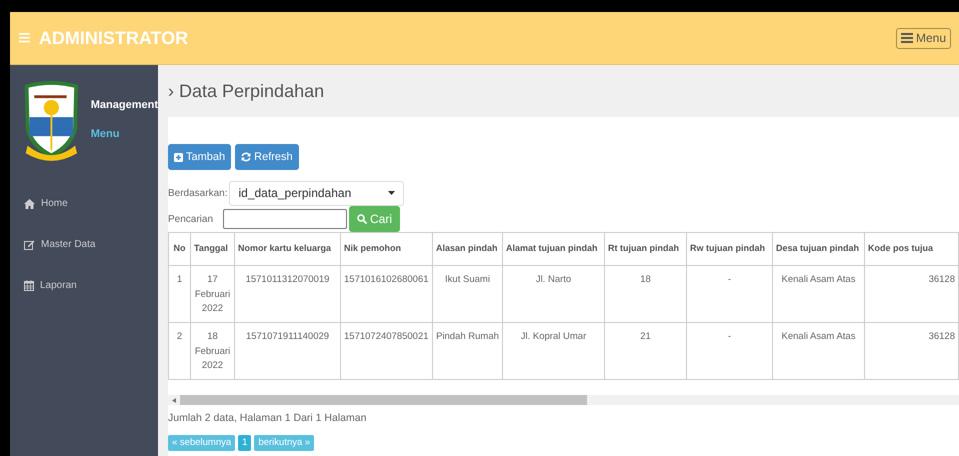 The image size is (959, 456). Describe the element at coordinates (923, 38) in the screenshot. I see `menu-button: Menu` at that location.